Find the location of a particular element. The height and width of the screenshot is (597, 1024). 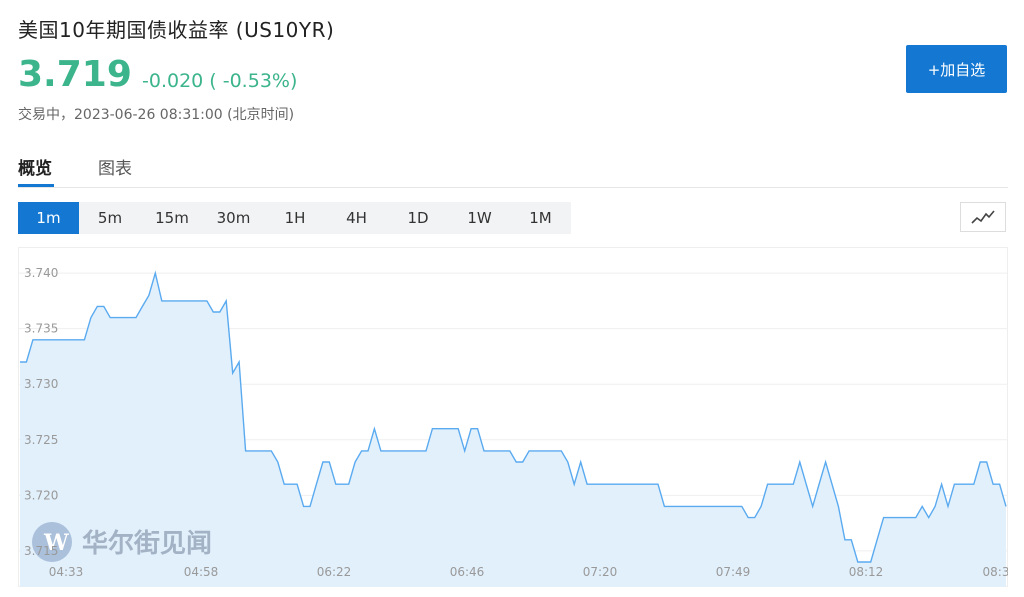

period-30m: 30m is located at coordinates (233, 218).